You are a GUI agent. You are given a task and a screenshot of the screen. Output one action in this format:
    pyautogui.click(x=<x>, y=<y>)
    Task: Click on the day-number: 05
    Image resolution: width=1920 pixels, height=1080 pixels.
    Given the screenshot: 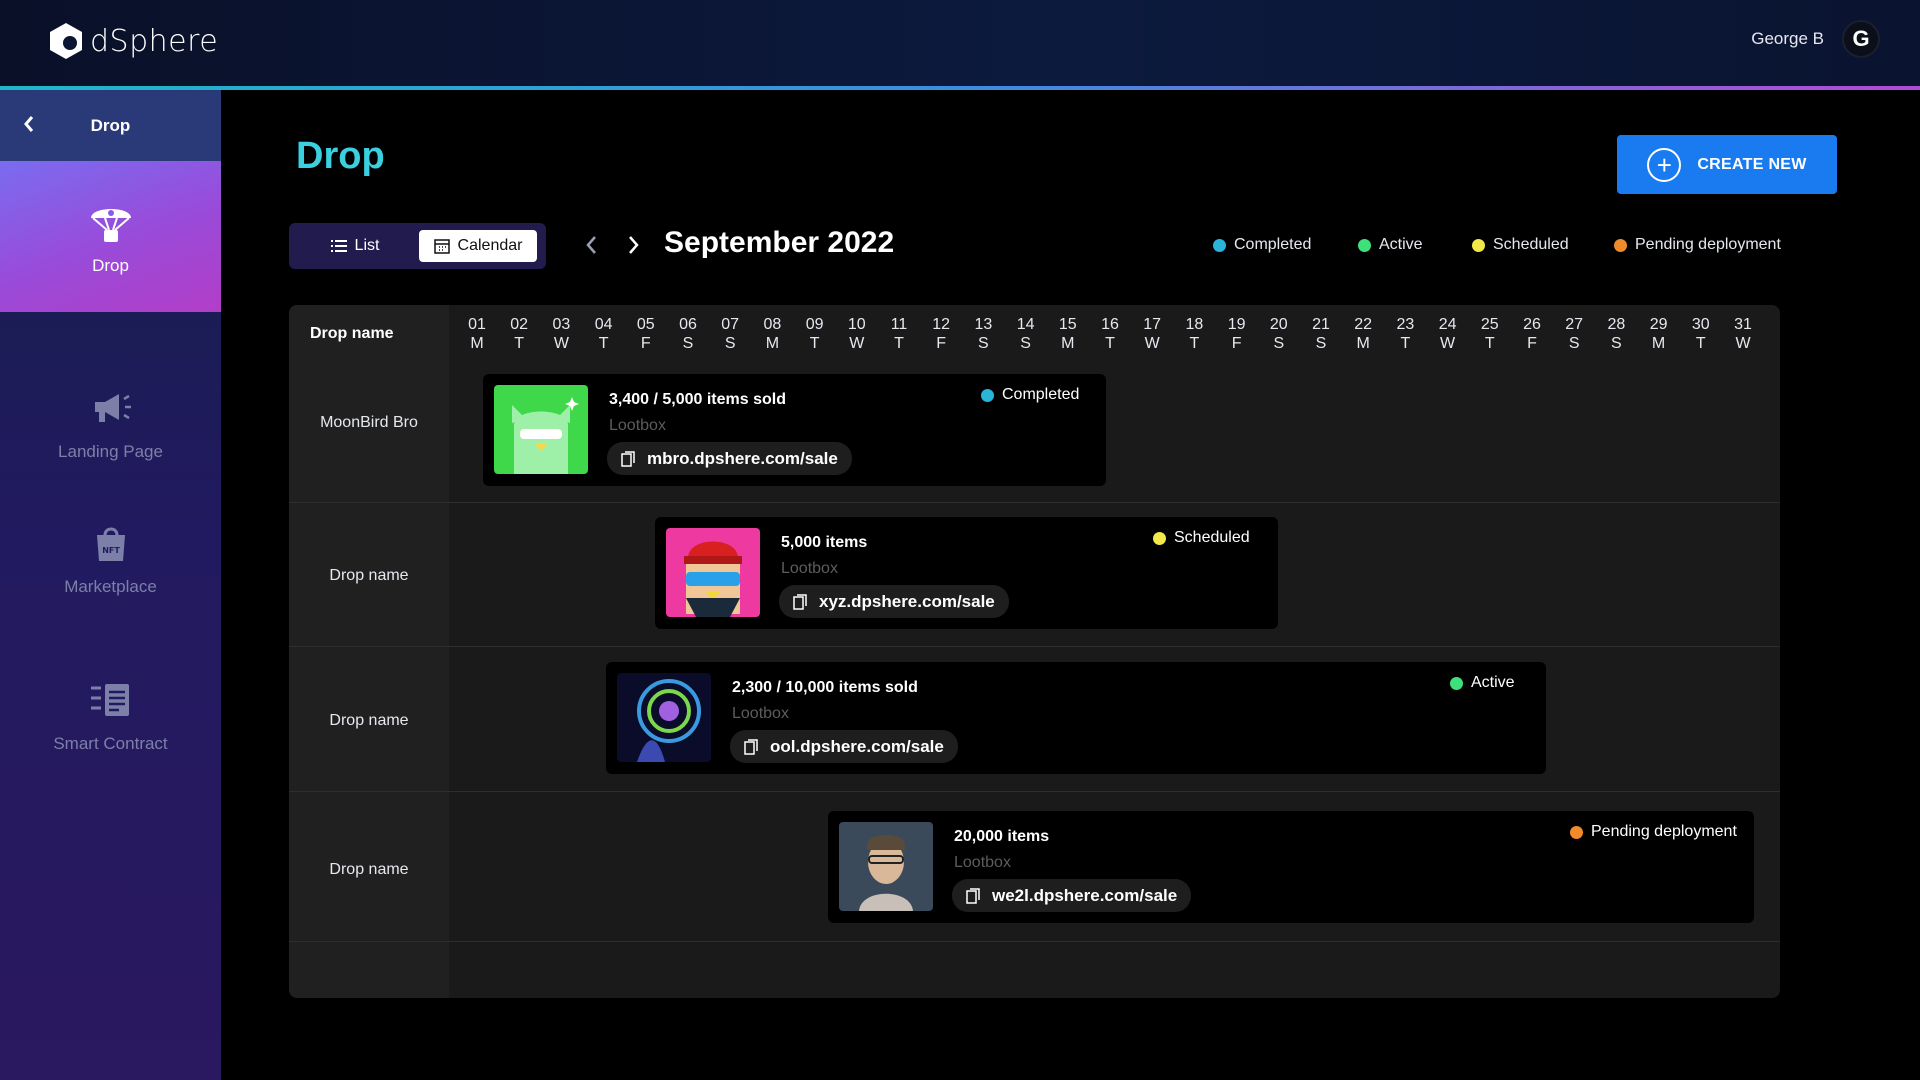 What is the action you would take?
    pyautogui.click(x=645, y=324)
    